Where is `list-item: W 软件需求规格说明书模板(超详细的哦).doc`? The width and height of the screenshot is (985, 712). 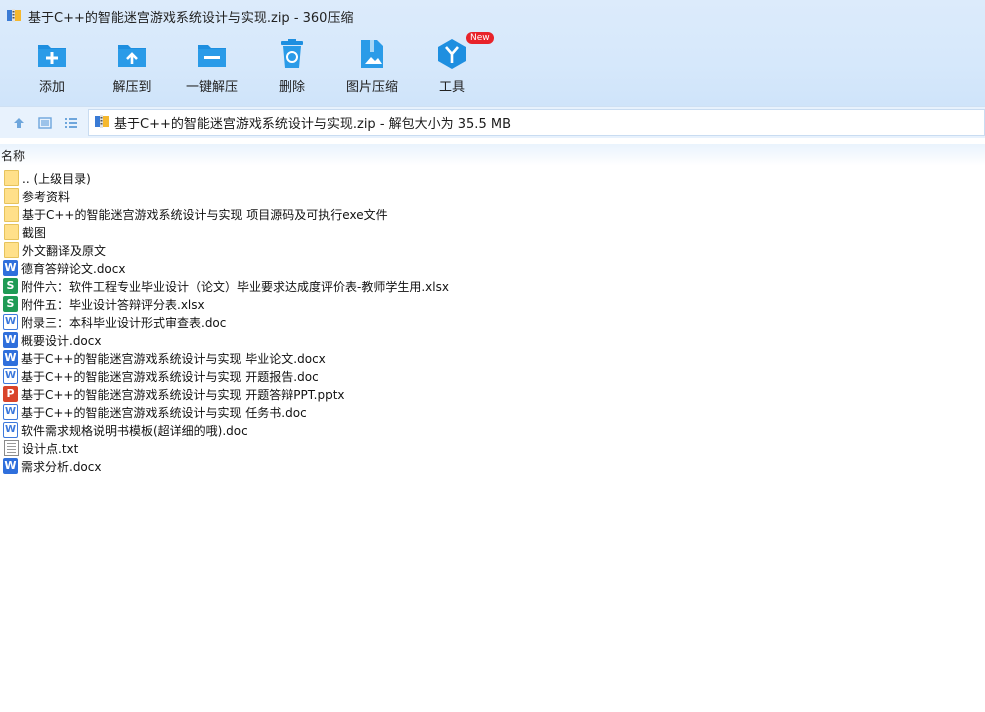
list-item: W 软件需求规格说明书模板(超详细的哦).doc is located at coordinates (226, 430).